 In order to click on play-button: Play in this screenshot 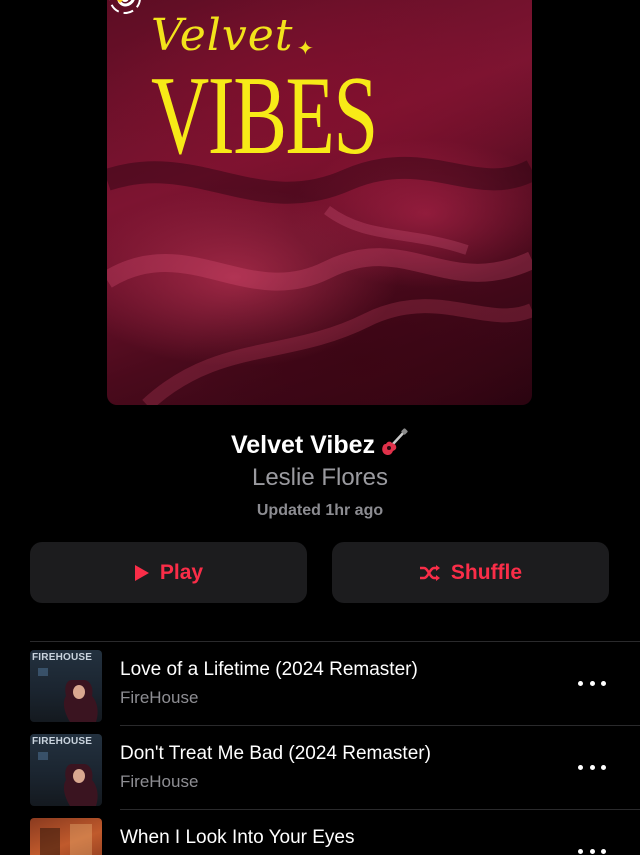, I will do `click(168, 572)`.